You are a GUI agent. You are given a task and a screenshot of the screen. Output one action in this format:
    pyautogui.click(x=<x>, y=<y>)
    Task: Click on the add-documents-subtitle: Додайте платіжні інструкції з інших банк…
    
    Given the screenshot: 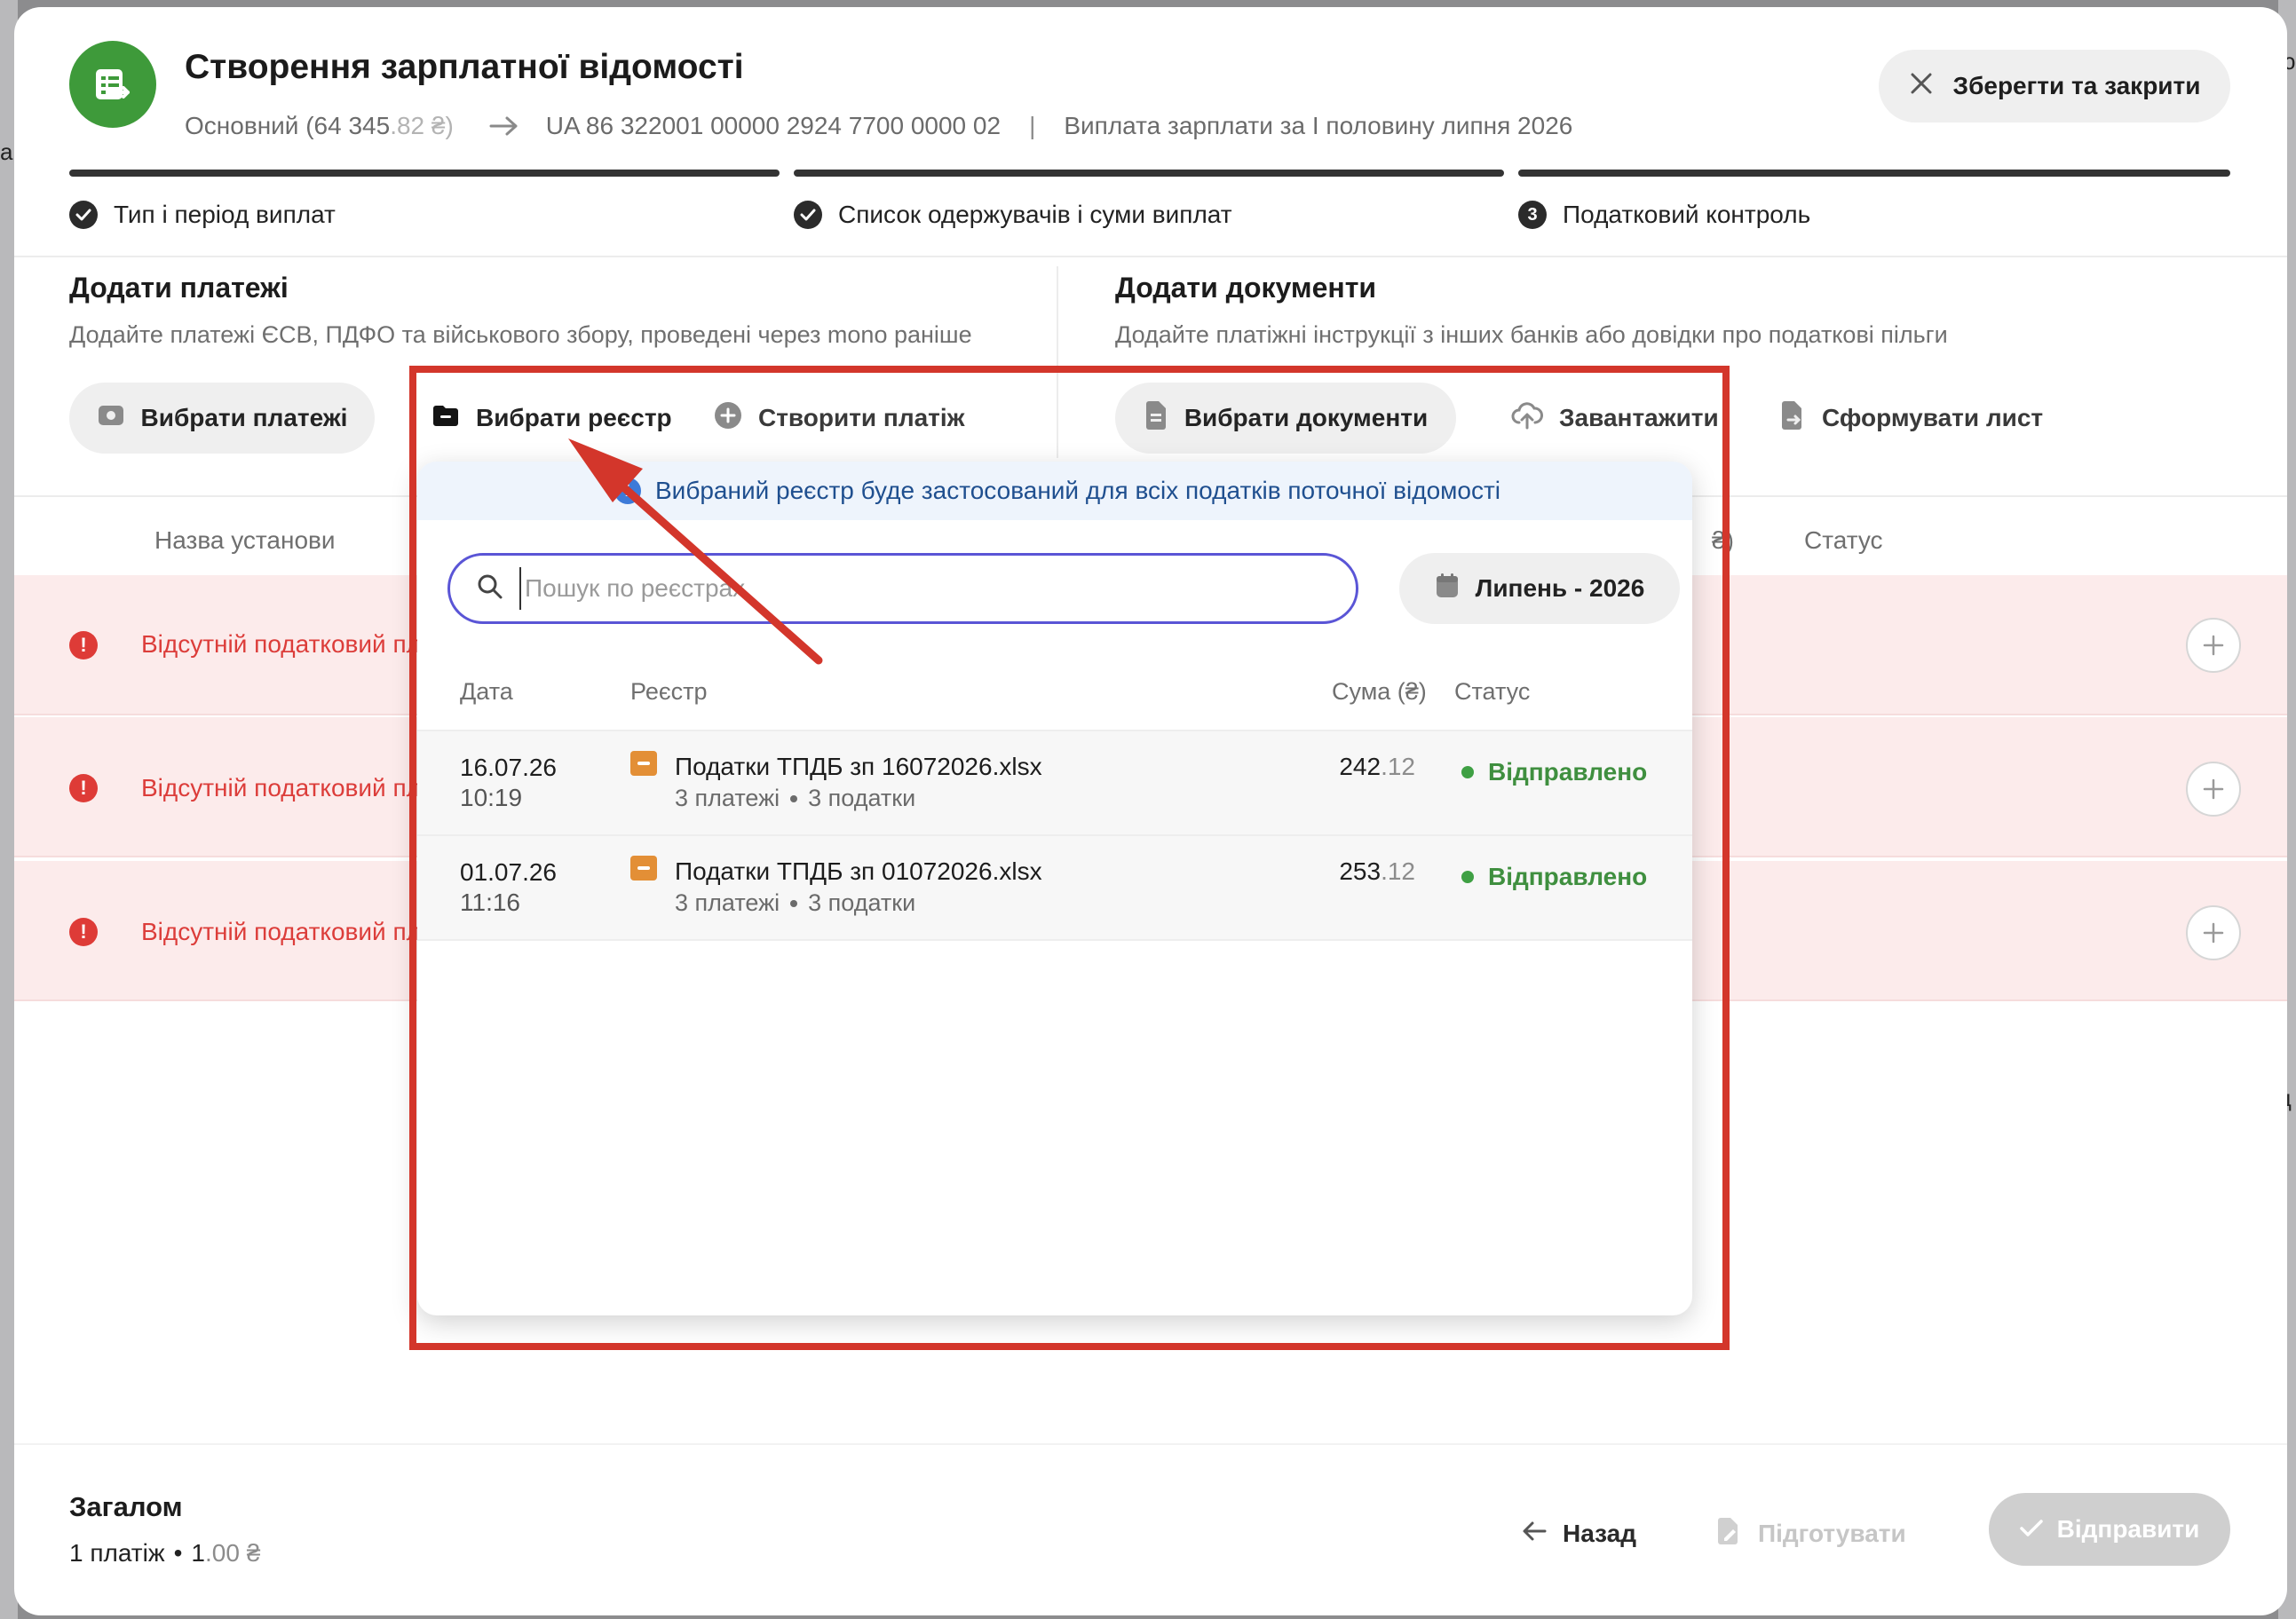 What is the action you would take?
    pyautogui.click(x=1531, y=334)
    